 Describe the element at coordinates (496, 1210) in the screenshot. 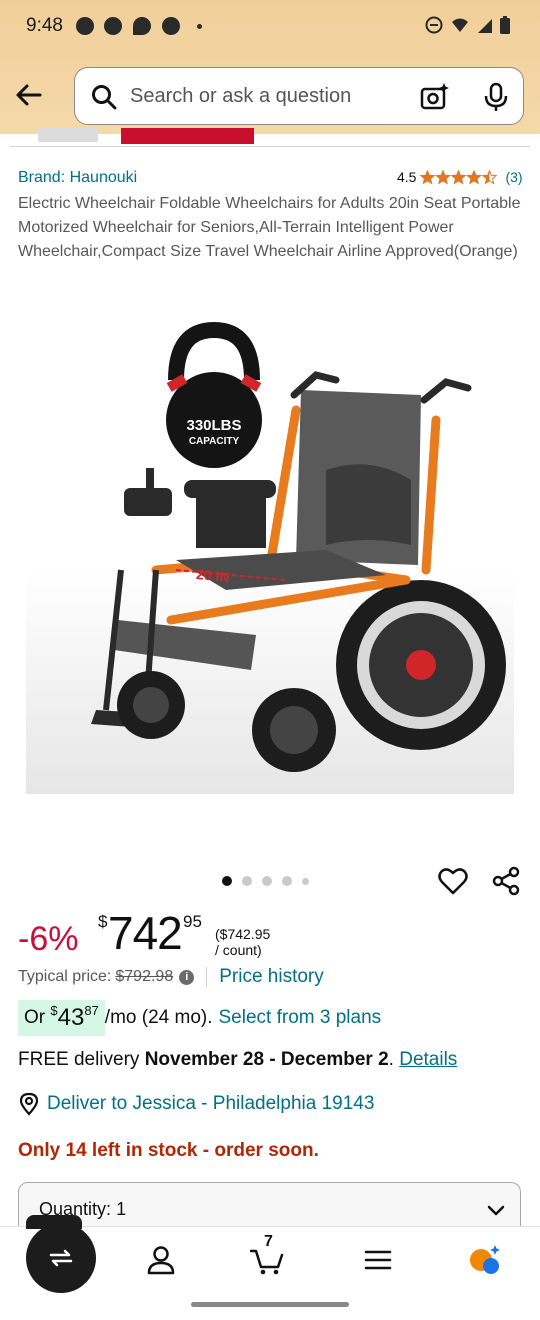

I see `chevron-down-icon` at that location.